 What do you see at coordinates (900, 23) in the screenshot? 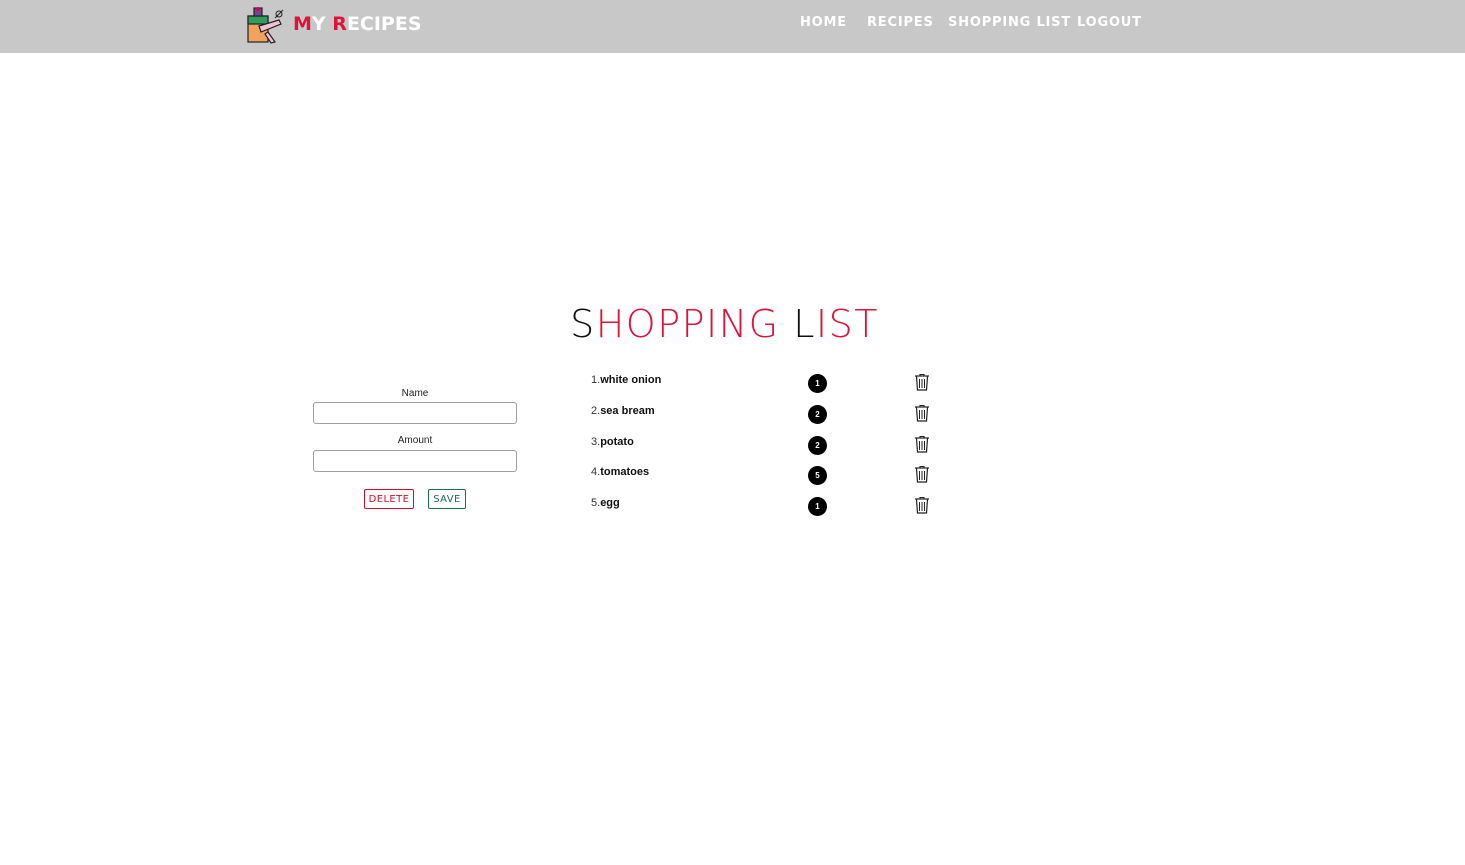
I see `nav-recipes: RECIPES` at bounding box center [900, 23].